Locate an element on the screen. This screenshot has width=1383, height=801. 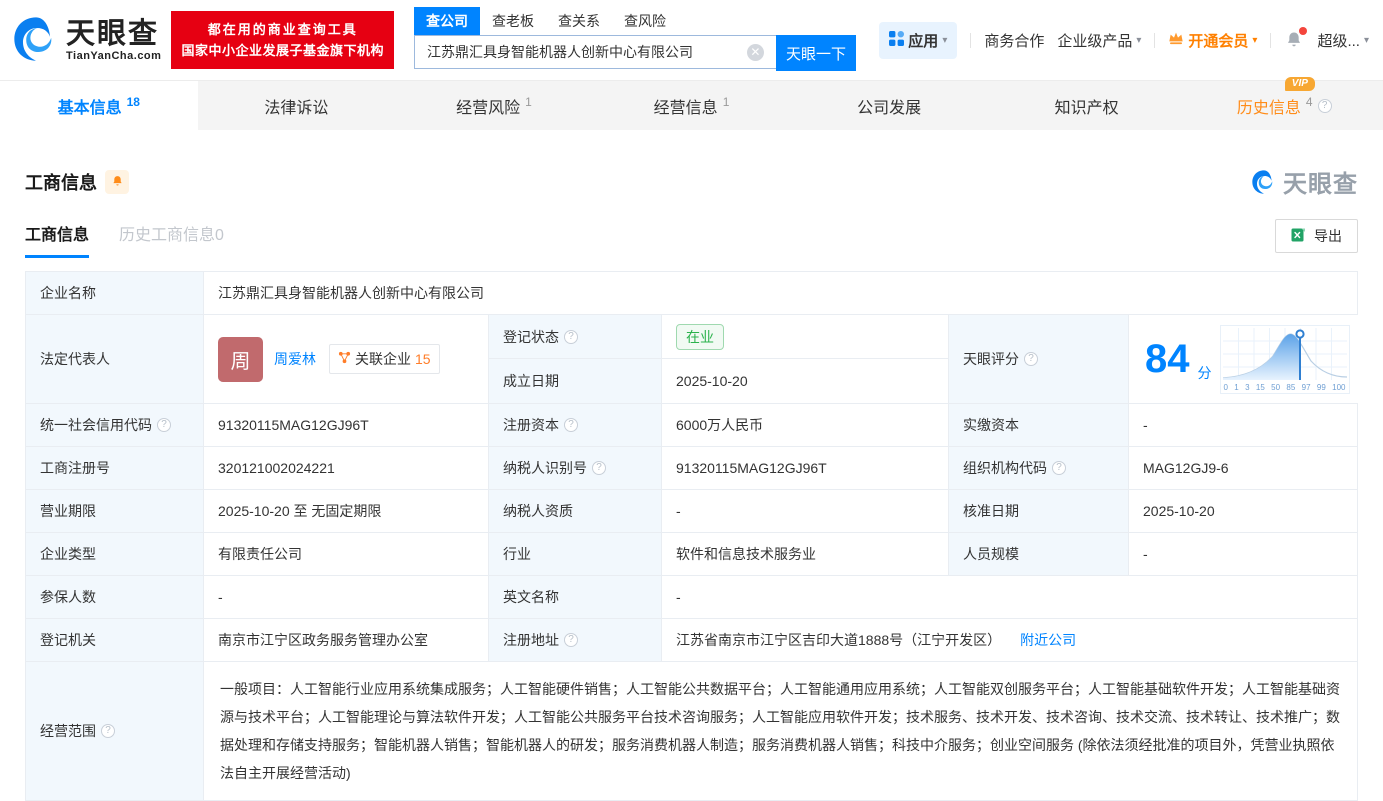
taxpayer-quality-label: 纳税人资质 is located at coordinates (574, 511).